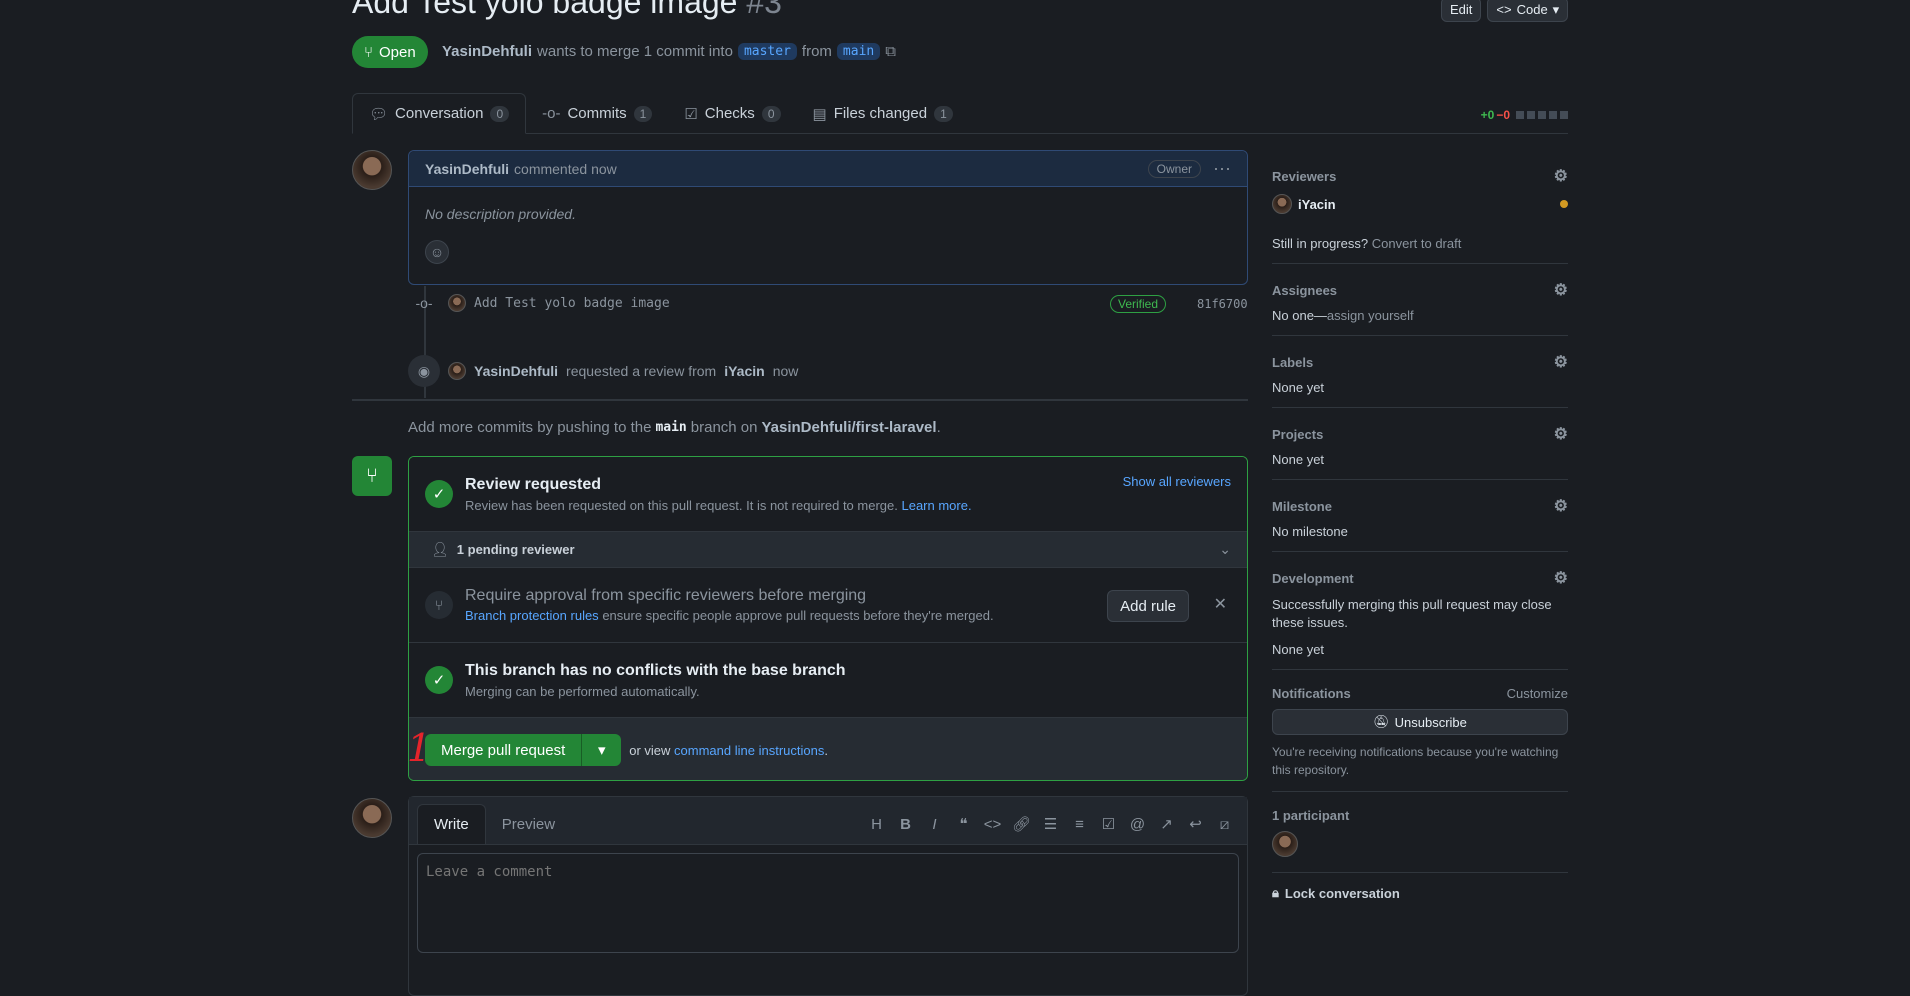 The height and width of the screenshot is (996, 1910). Describe the element at coordinates (1148, 606) in the screenshot. I see `add-rule-button: Add rule` at that location.